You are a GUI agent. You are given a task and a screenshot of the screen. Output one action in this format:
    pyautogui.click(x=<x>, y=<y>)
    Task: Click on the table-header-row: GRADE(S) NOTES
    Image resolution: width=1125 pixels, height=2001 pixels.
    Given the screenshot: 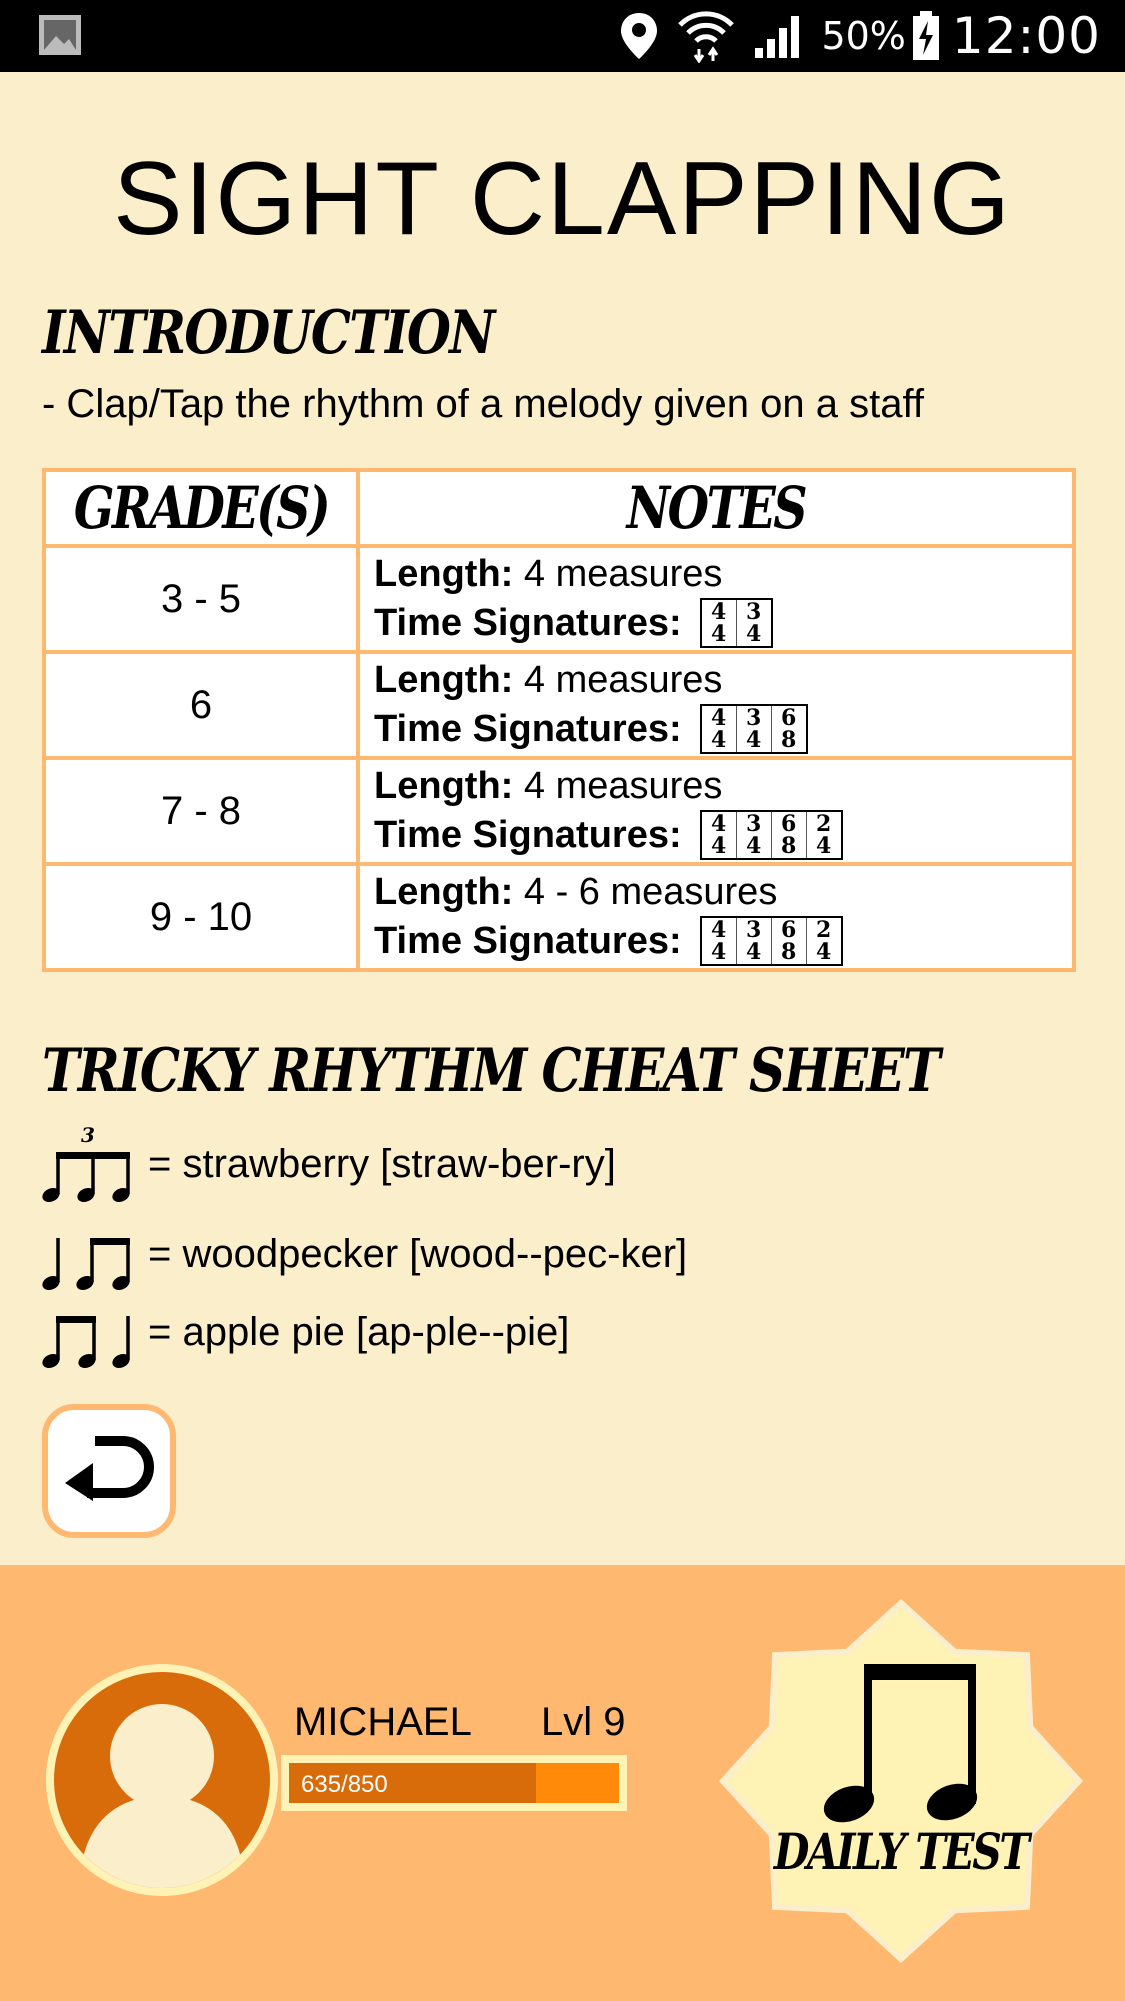 What is the action you would take?
    pyautogui.click(x=558, y=508)
    